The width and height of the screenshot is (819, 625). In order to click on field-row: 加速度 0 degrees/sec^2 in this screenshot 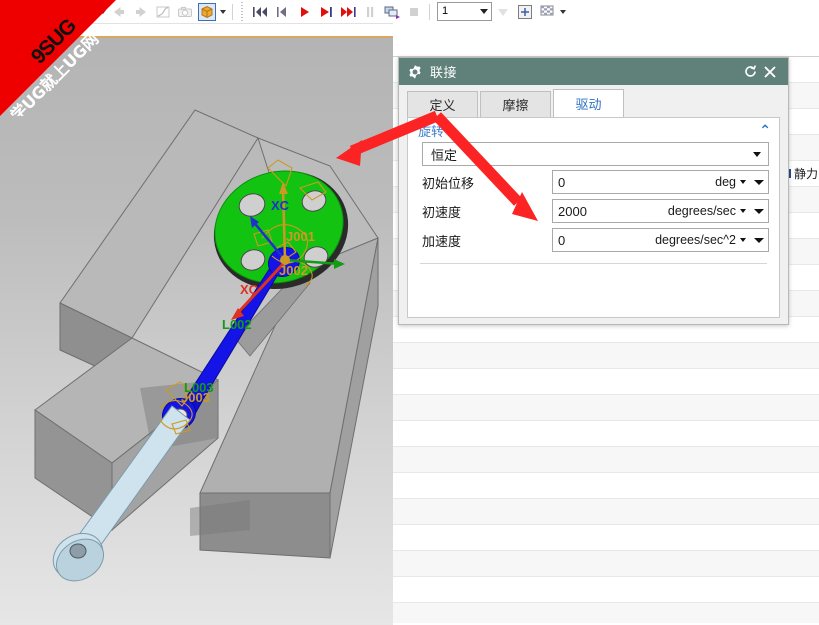, I will do `click(593, 240)`.